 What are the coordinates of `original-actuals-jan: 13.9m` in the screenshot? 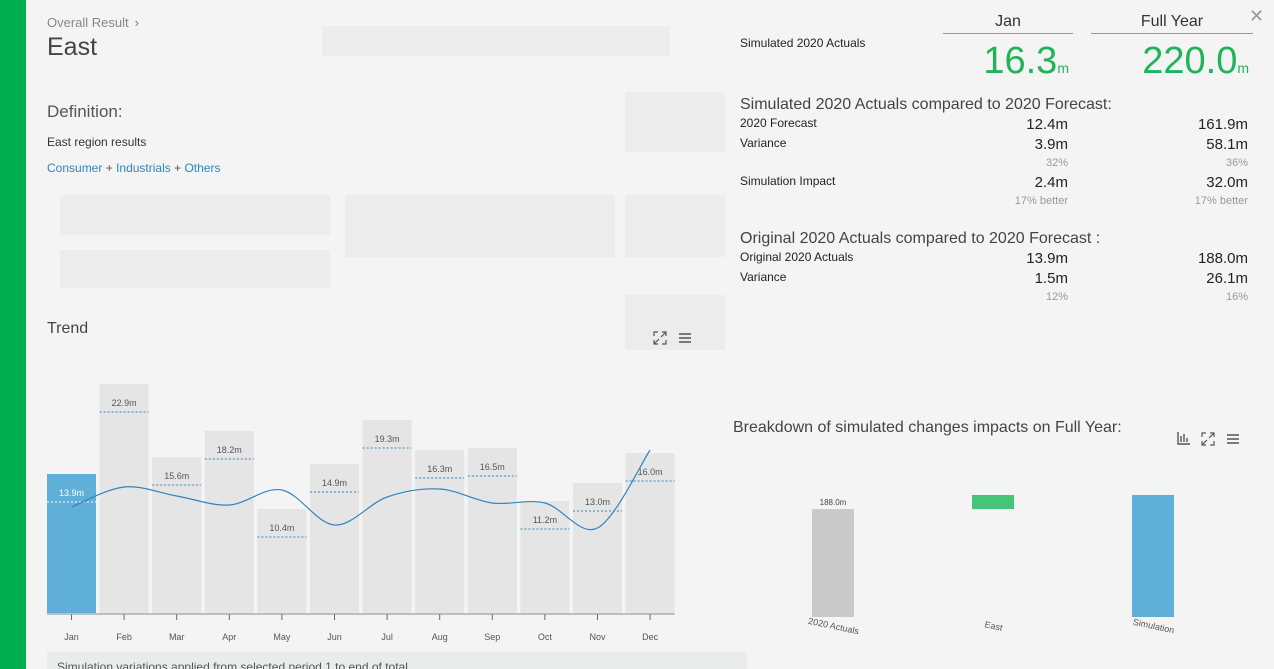 It's located at (1047, 258).